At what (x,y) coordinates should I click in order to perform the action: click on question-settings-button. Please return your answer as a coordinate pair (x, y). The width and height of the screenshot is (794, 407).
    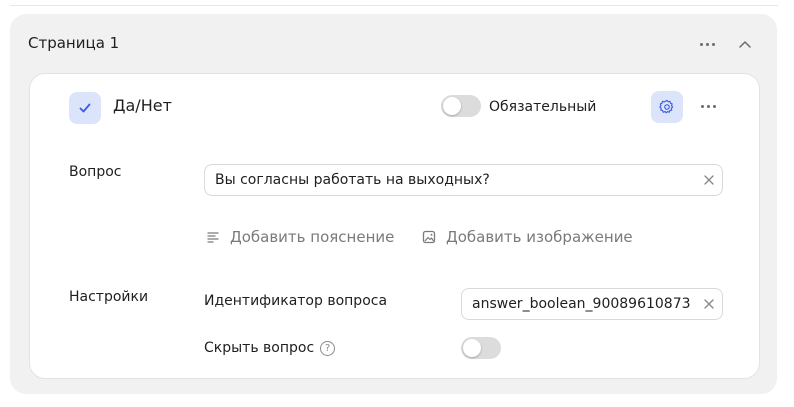
    Looking at the image, I should click on (667, 107).